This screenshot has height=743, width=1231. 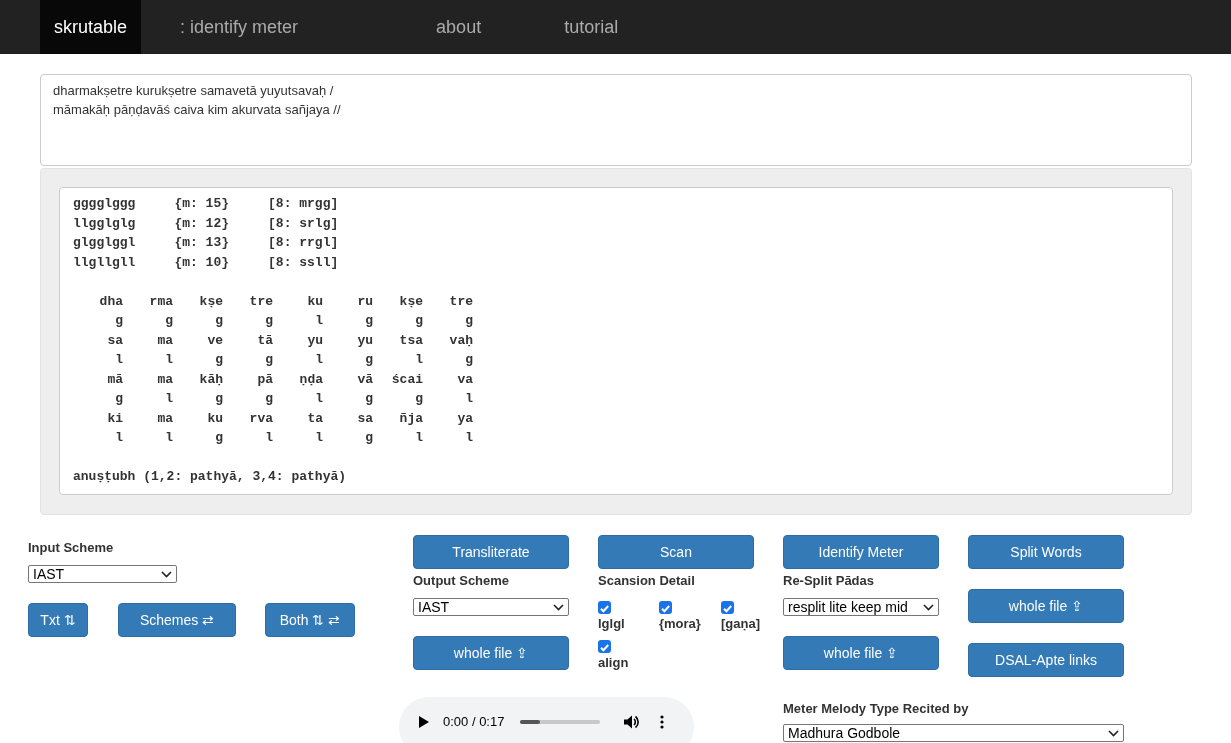 I want to click on syllable-cell-text: va, so click(x=464, y=379).